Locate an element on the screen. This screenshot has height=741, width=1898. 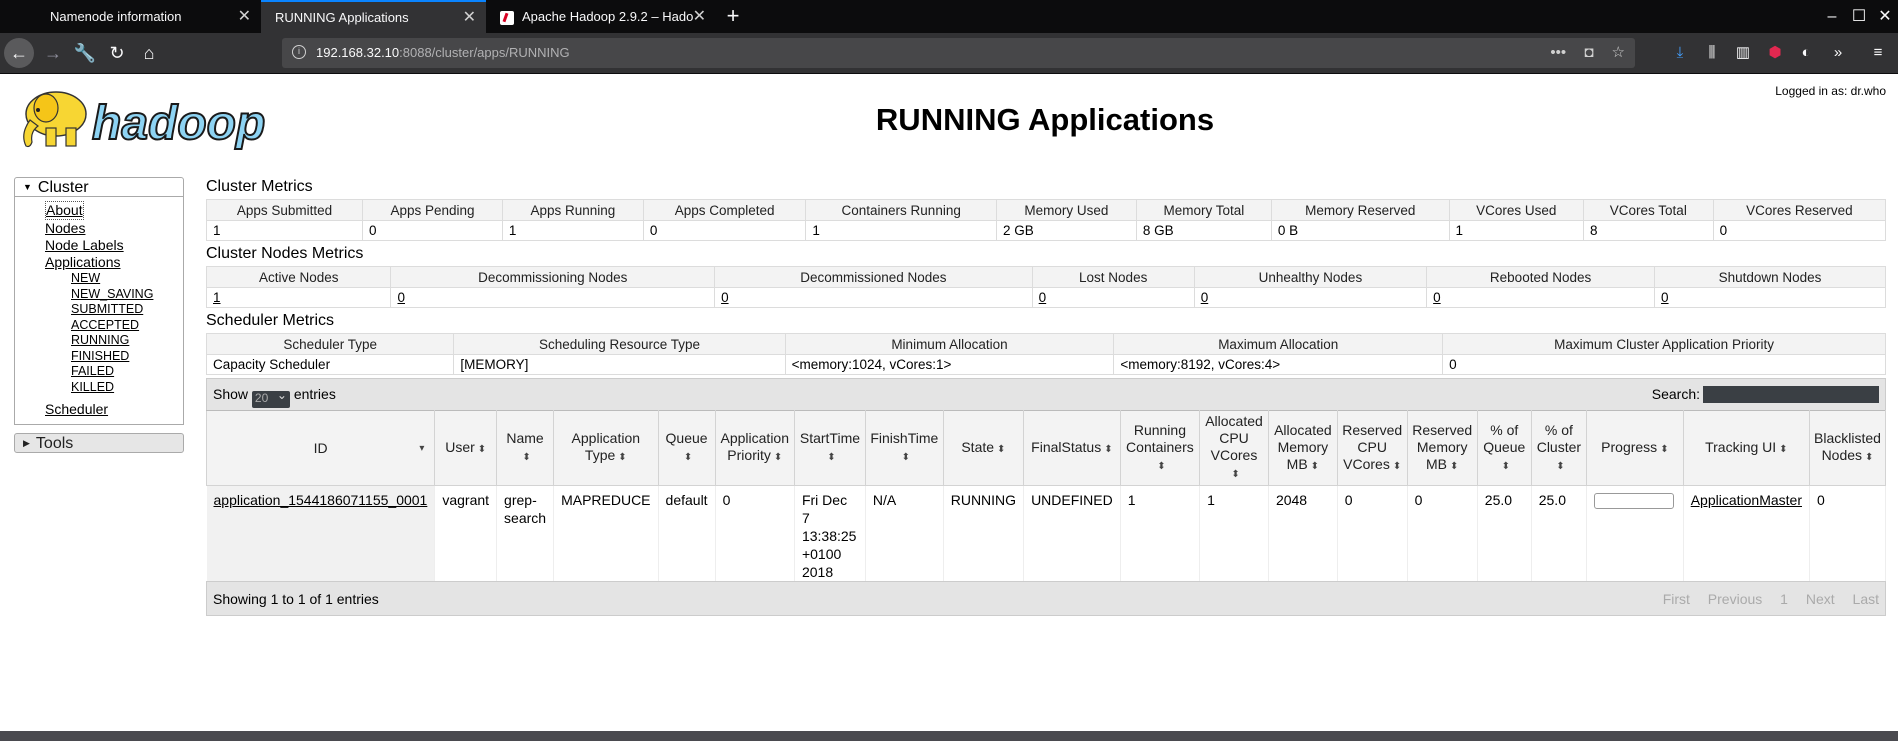
metric-value: Capacity Scheduler is located at coordinates (330, 364).